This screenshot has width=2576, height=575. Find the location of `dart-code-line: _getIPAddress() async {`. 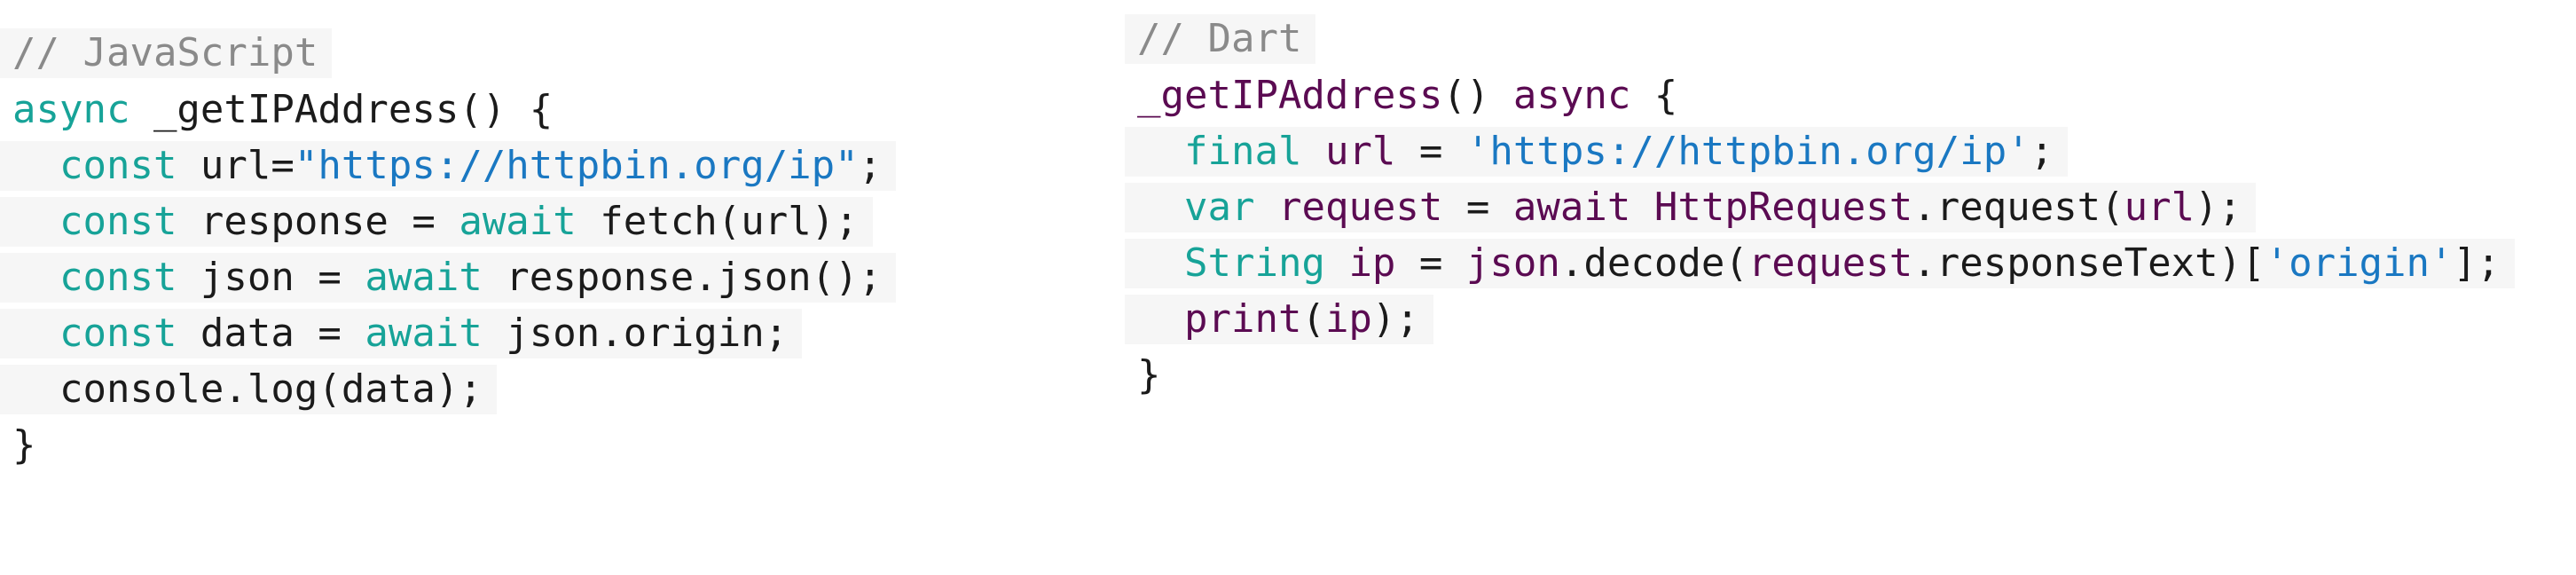

dart-code-line: _getIPAddress() async { is located at coordinates (1408, 96).